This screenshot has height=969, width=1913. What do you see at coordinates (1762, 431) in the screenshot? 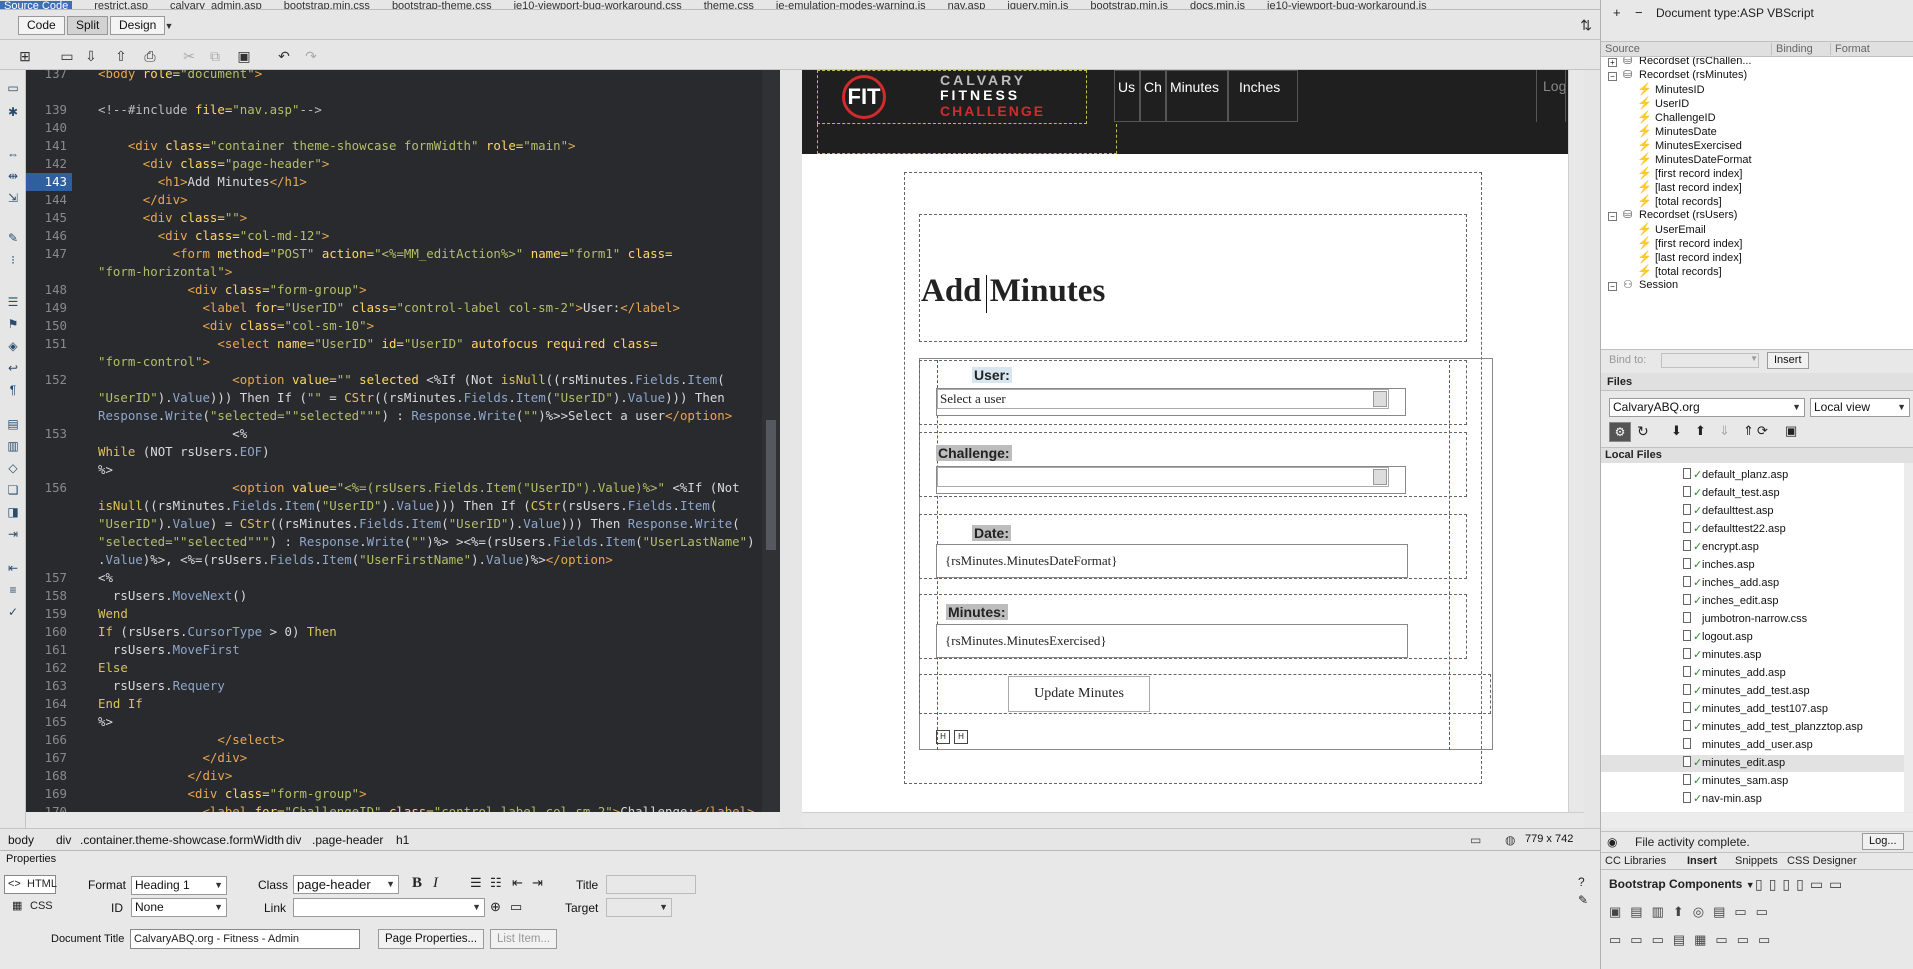
I see `synchronize-icon: ⟳` at bounding box center [1762, 431].